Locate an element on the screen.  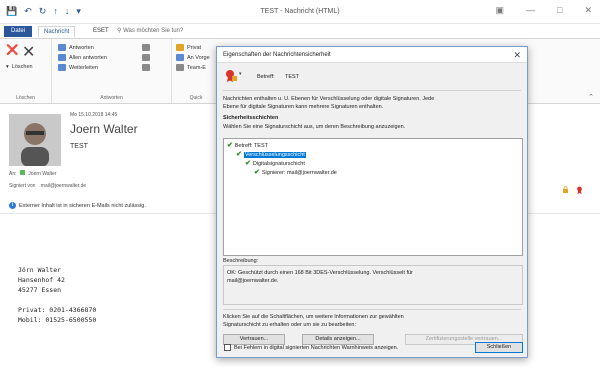
signed-by-label: Signiert von is located at coordinates (22, 186).